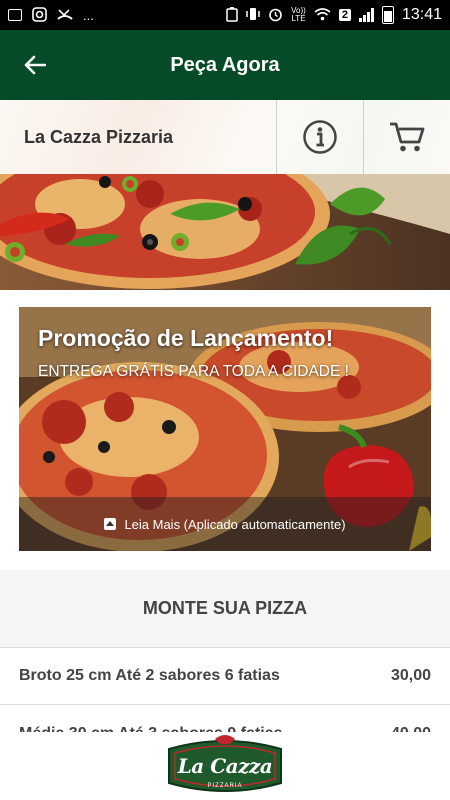  Describe the element at coordinates (235, 524) in the screenshot. I see `read-more-label: Leia Mais (Aplicado automaticamente)` at that location.